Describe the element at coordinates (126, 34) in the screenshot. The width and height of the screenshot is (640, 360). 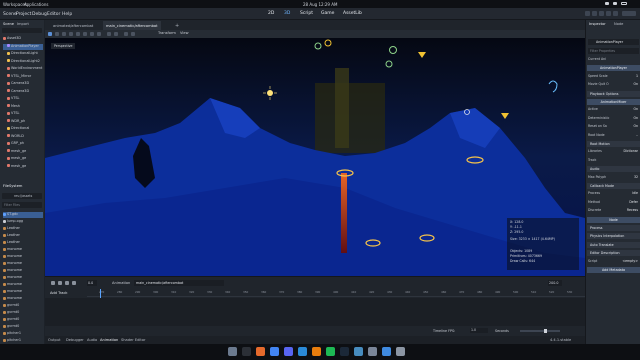
I see `preview-sun-icon` at that location.